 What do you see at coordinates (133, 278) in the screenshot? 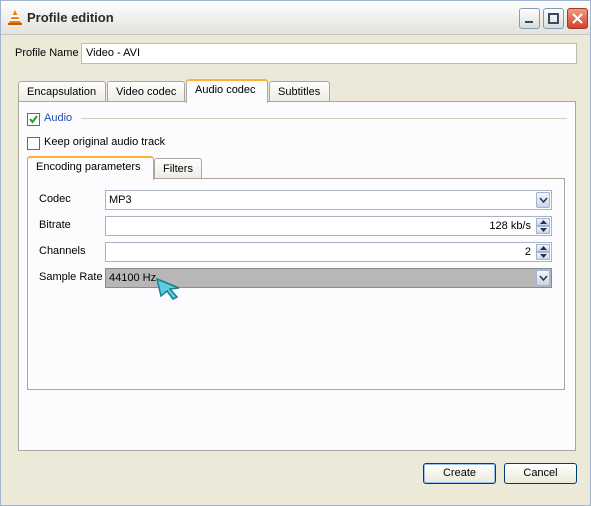
I see `sample-rate-value: 44100 Hz` at bounding box center [133, 278].